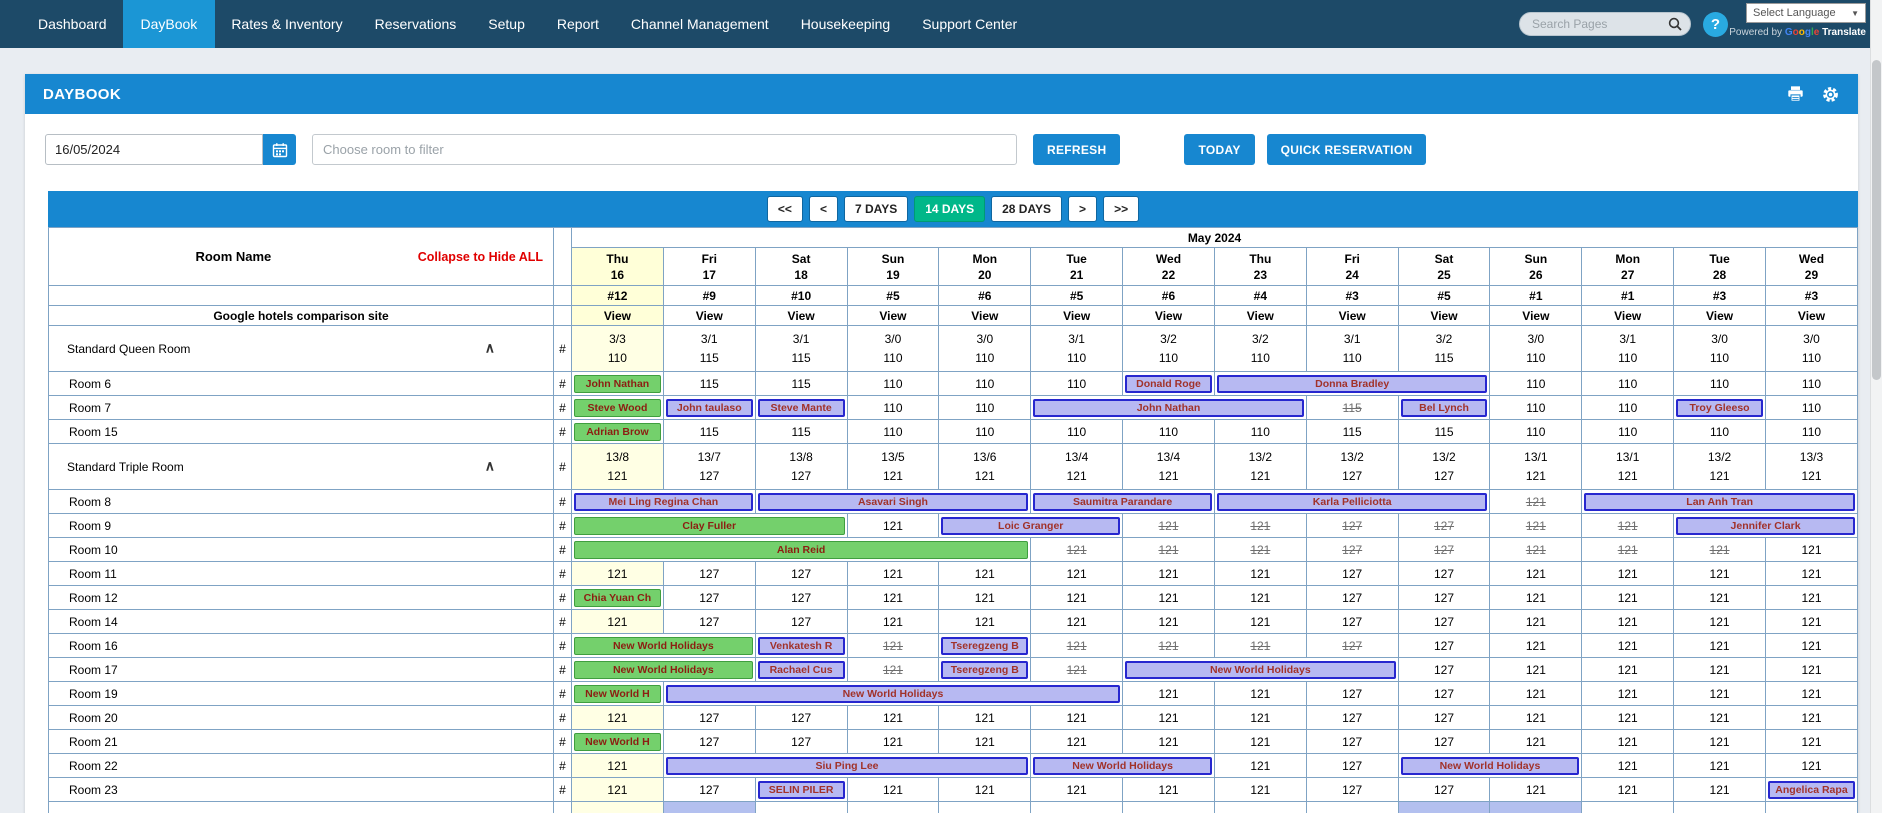 The image size is (1882, 813). Describe the element at coordinates (1444, 407) in the screenshot. I see `booking-bar: Bel Lynch` at that location.